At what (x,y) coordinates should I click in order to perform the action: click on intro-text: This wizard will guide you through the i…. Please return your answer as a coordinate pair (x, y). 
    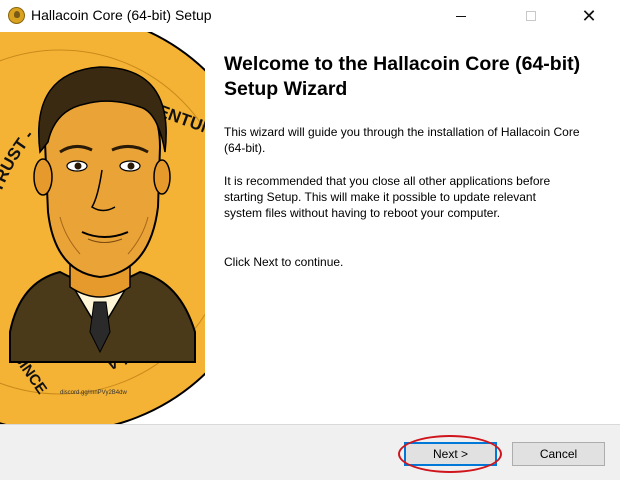
    Looking at the image, I should click on (402, 140).